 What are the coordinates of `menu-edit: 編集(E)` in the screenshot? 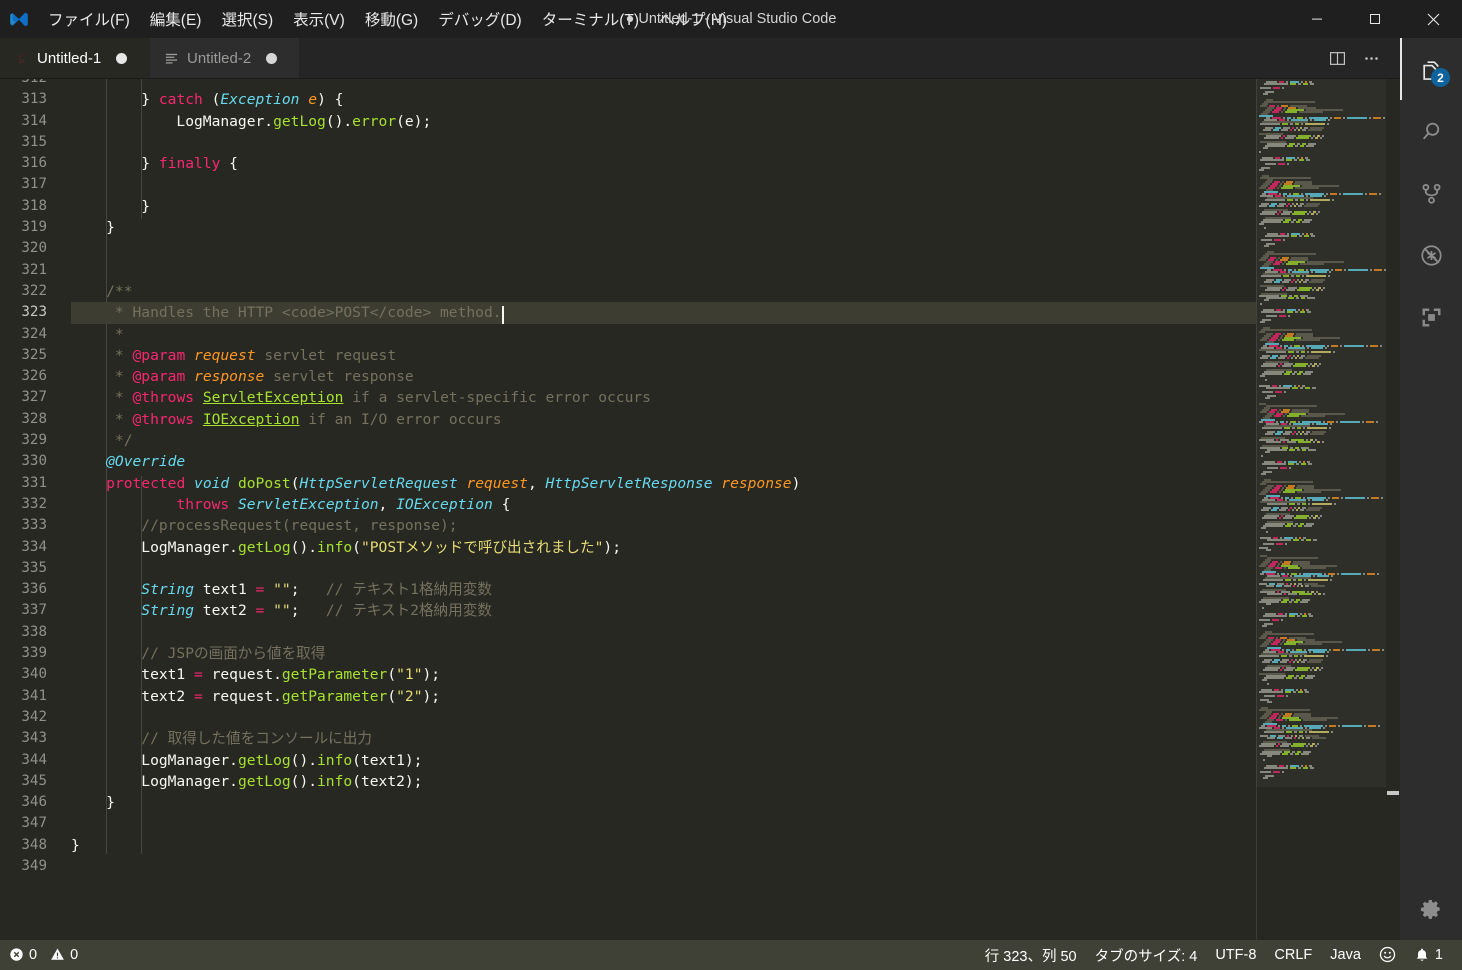 It's located at (176, 19).